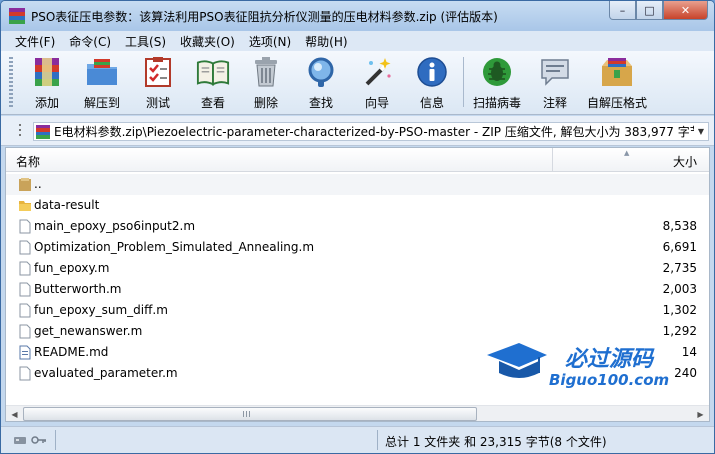 The image size is (715, 454). Describe the element at coordinates (497, 72) in the screenshot. I see `virus-bug-icon` at that location.